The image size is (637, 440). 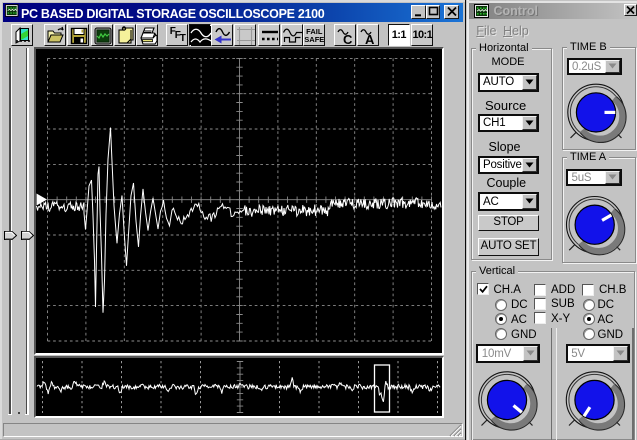 What do you see at coordinates (348, 39) in the screenshot?
I see `svg-text: C` at bounding box center [348, 39].